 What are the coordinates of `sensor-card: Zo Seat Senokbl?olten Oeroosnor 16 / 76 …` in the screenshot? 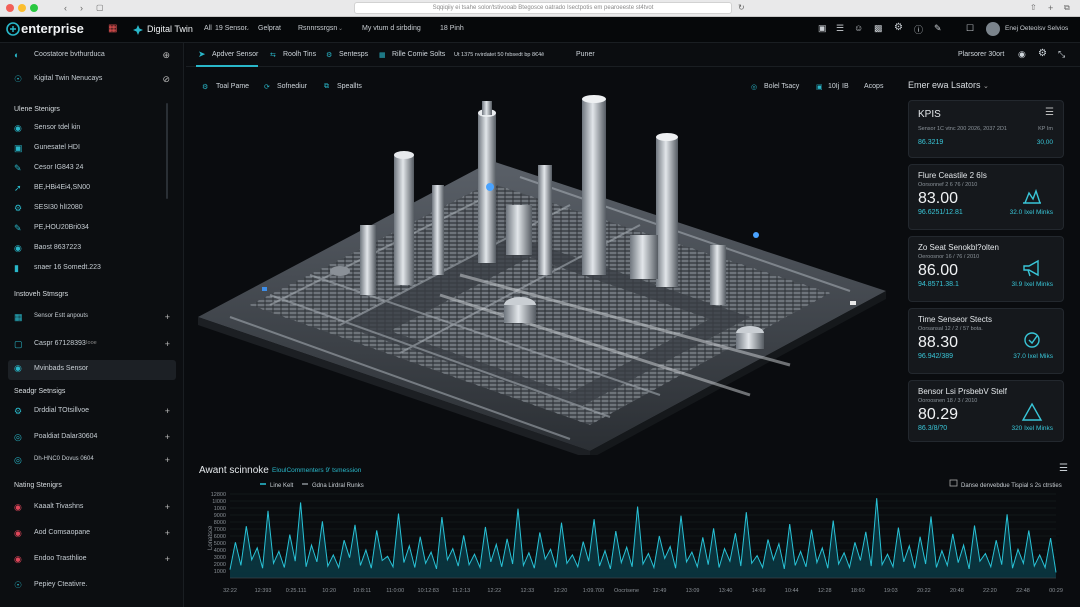 It's located at (986, 269).